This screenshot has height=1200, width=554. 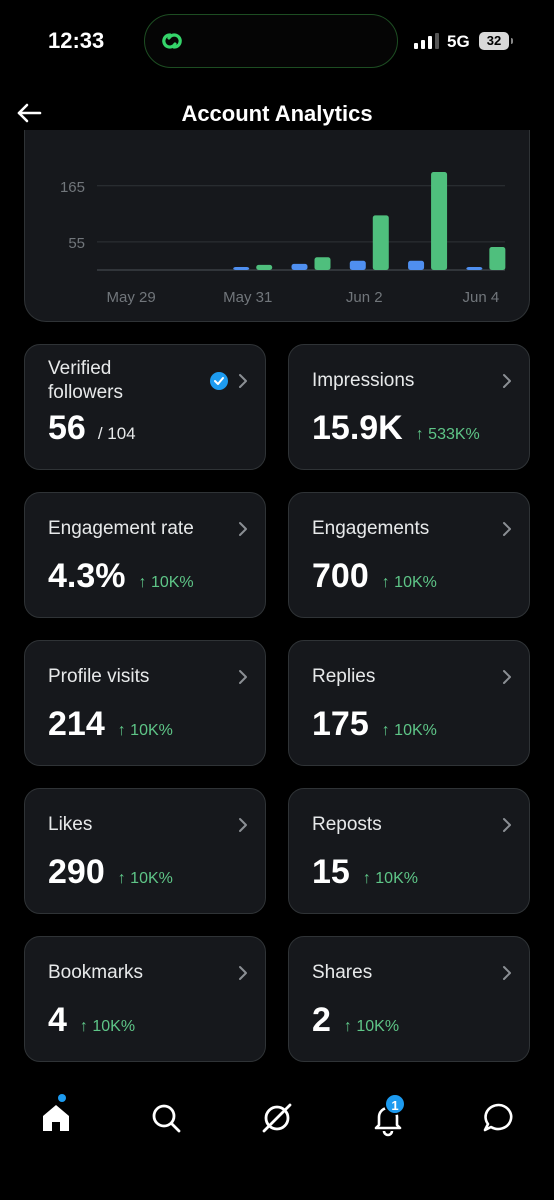 I want to click on page-title: Account Analytics, so click(x=277, y=113).